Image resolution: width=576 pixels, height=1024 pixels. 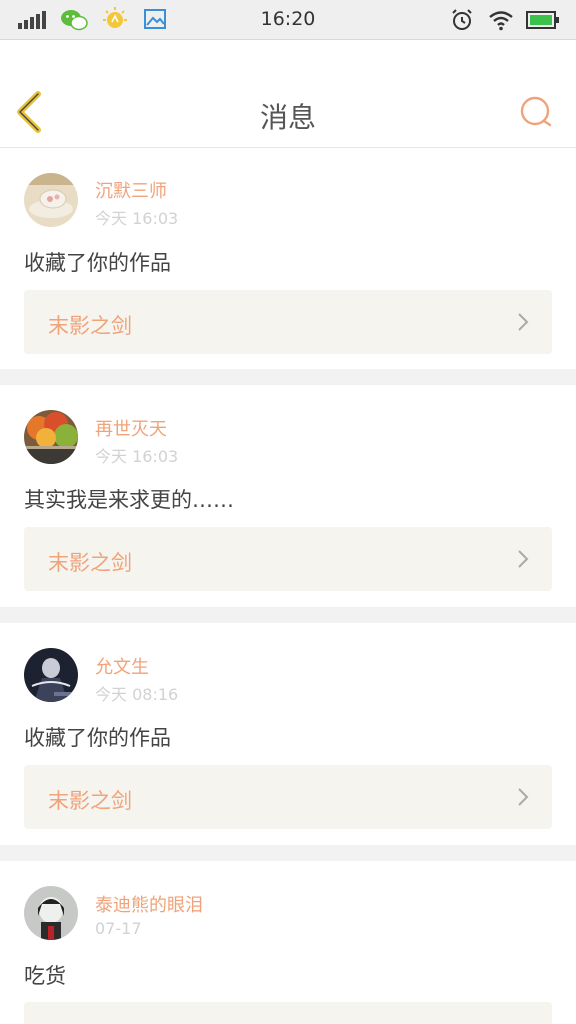 I want to click on user-name: 再世灭天, so click(x=131, y=428).